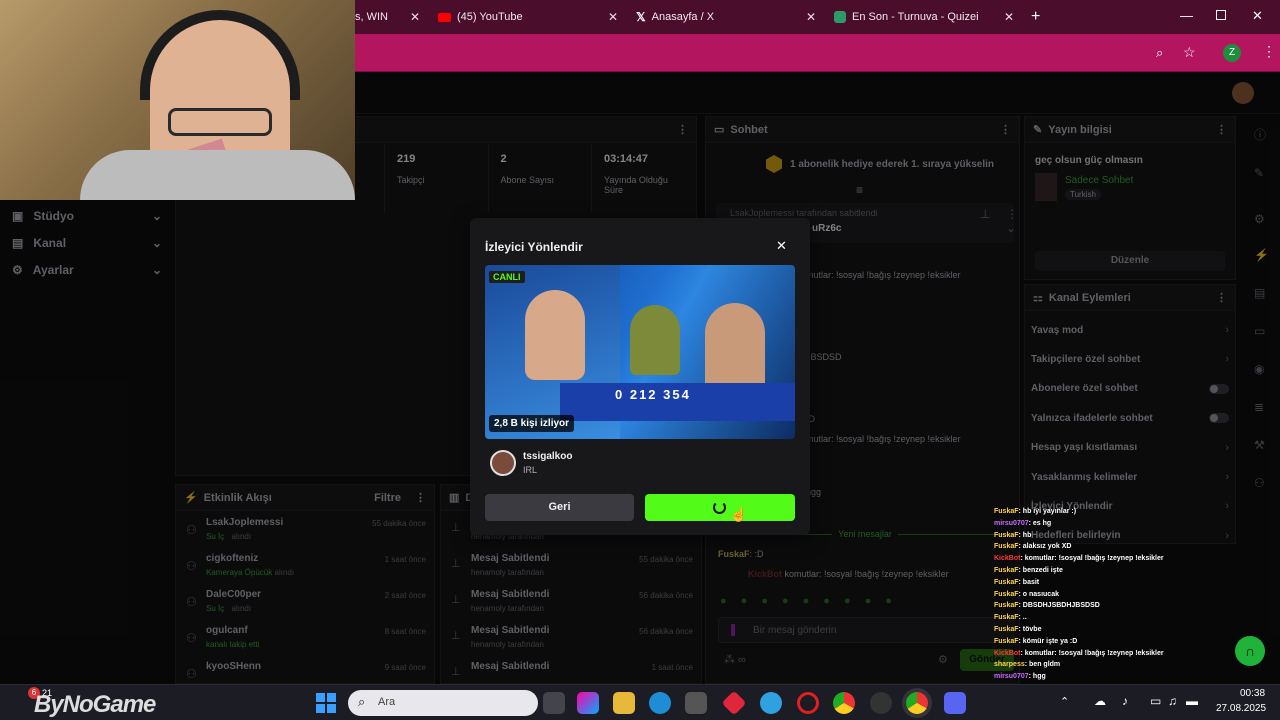 This screenshot has height=720, width=1280. I want to click on maximize-button, so click(1221, 15).